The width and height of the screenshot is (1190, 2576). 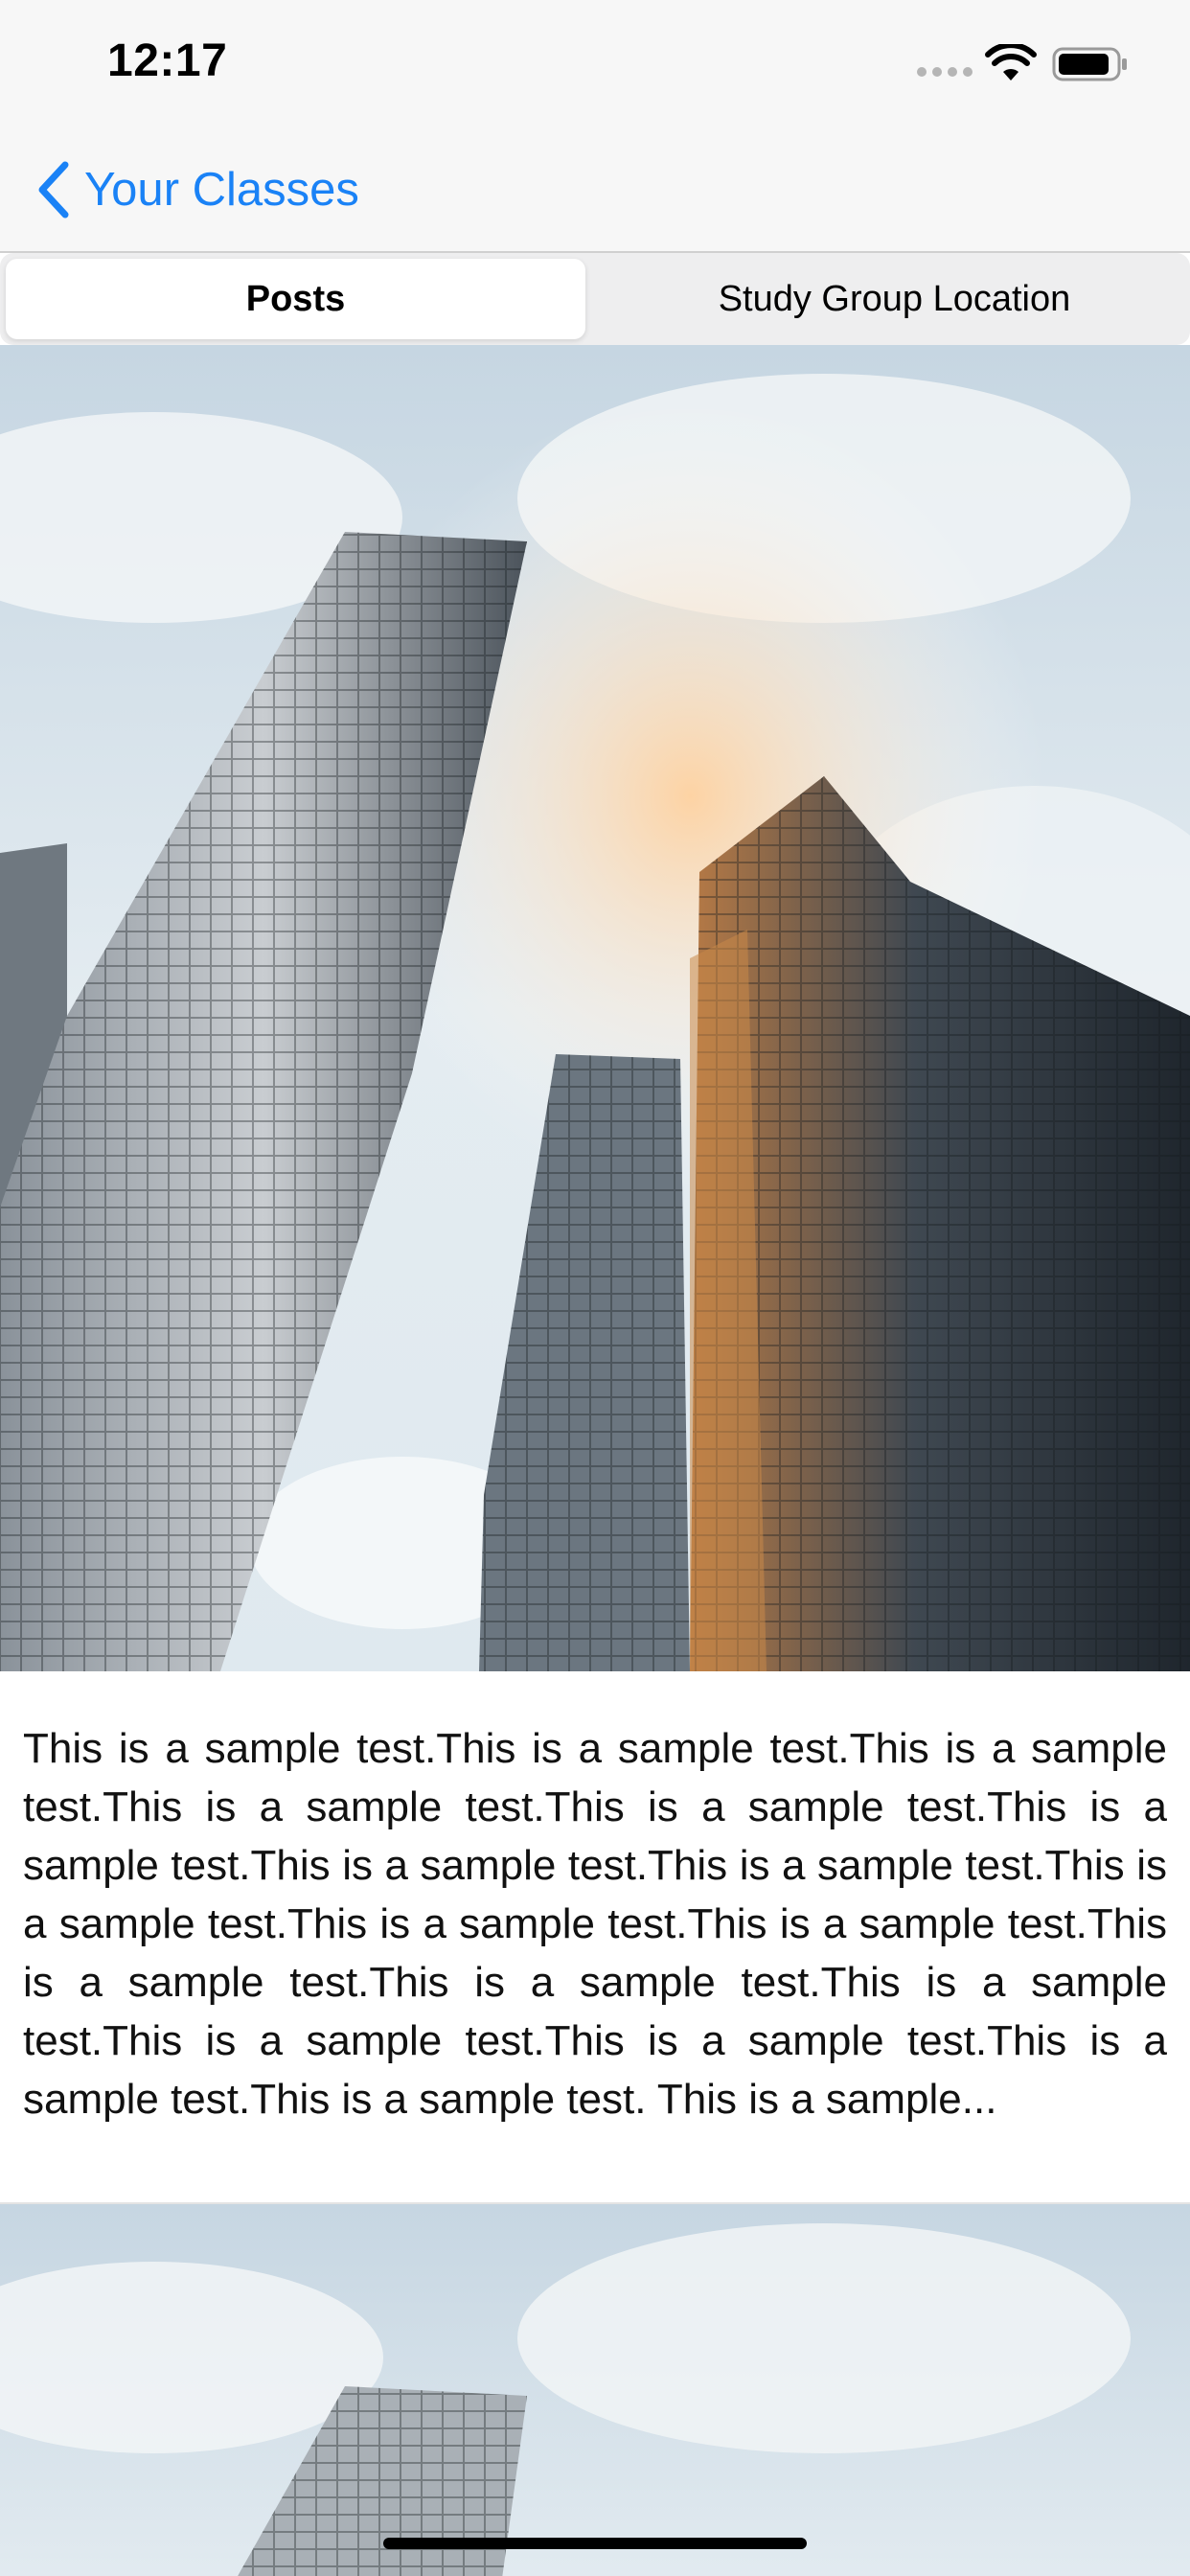 I want to click on status-time: 12:17, so click(x=167, y=60).